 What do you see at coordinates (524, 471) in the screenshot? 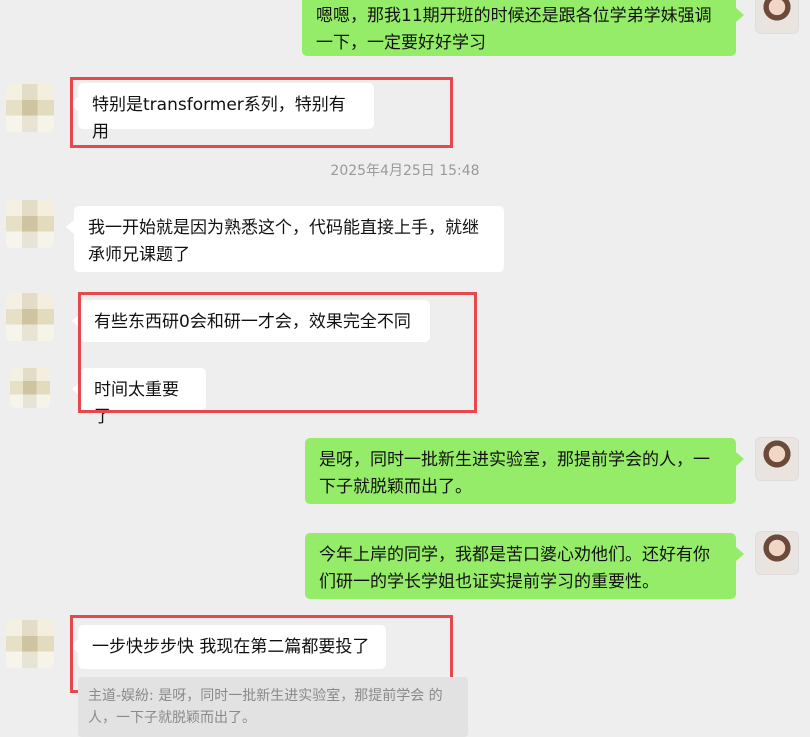
I see `message-bubble-right: 是呀，同时一批新生进实验室，那提前学会的人，一 下子就脱颖而出了。` at bounding box center [524, 471].